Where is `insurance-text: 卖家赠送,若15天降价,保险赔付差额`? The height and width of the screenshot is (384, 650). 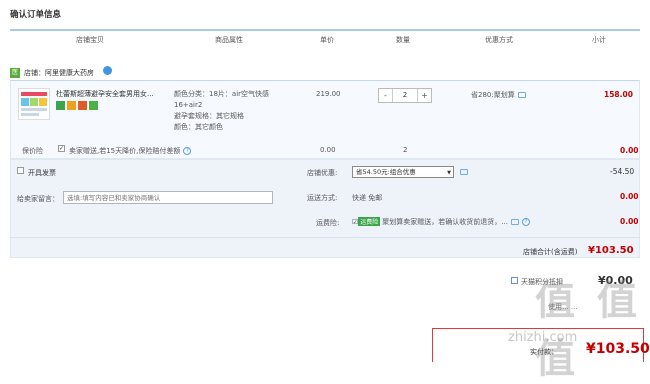 insurance-text: 卖家赠送,若15天降价,保险赔付差额 is located at coordinates (125, 151).